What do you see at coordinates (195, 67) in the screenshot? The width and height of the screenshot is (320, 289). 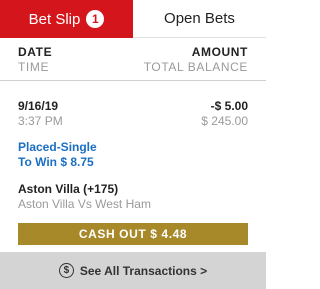 I see `header-total-balance: TOTAL BALANCE` at bounding box center [195, 67].